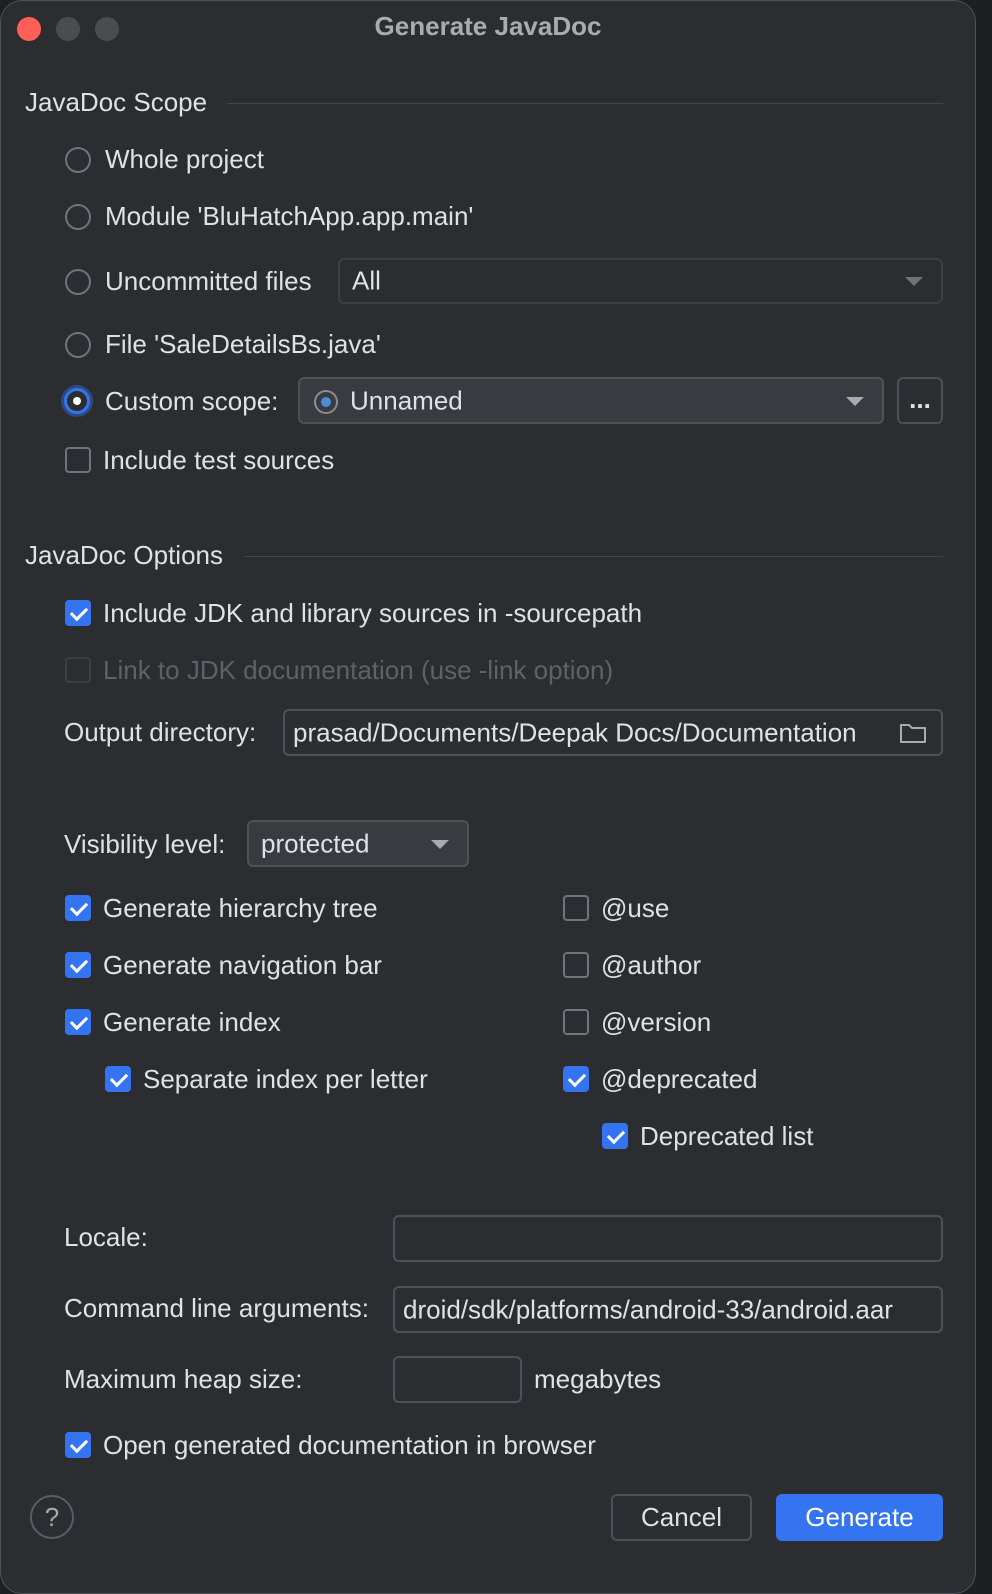 This screenshot has width=992, height=1594. I want to click on open-in-browser-checkbox, so click(78, 1445).